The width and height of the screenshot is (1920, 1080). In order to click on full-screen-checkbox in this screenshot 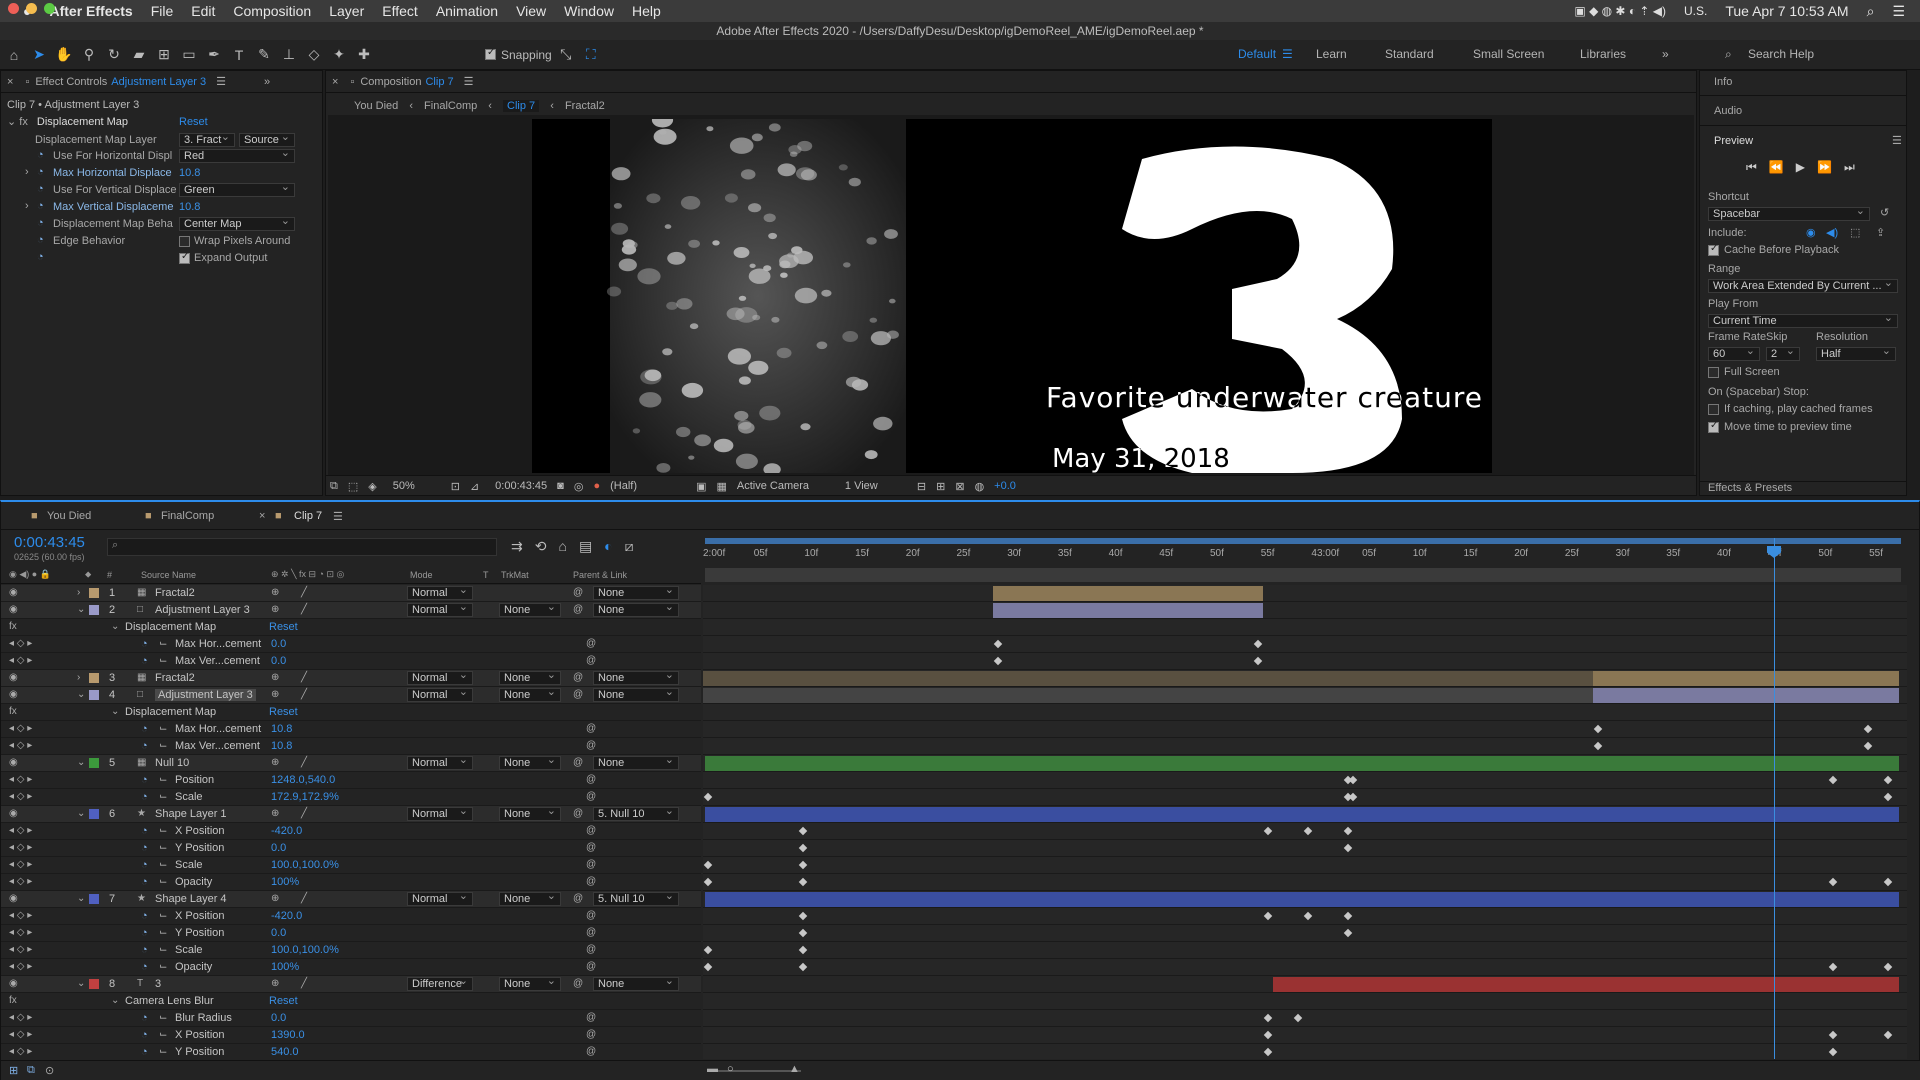, I will do `click(1713, 372)`.